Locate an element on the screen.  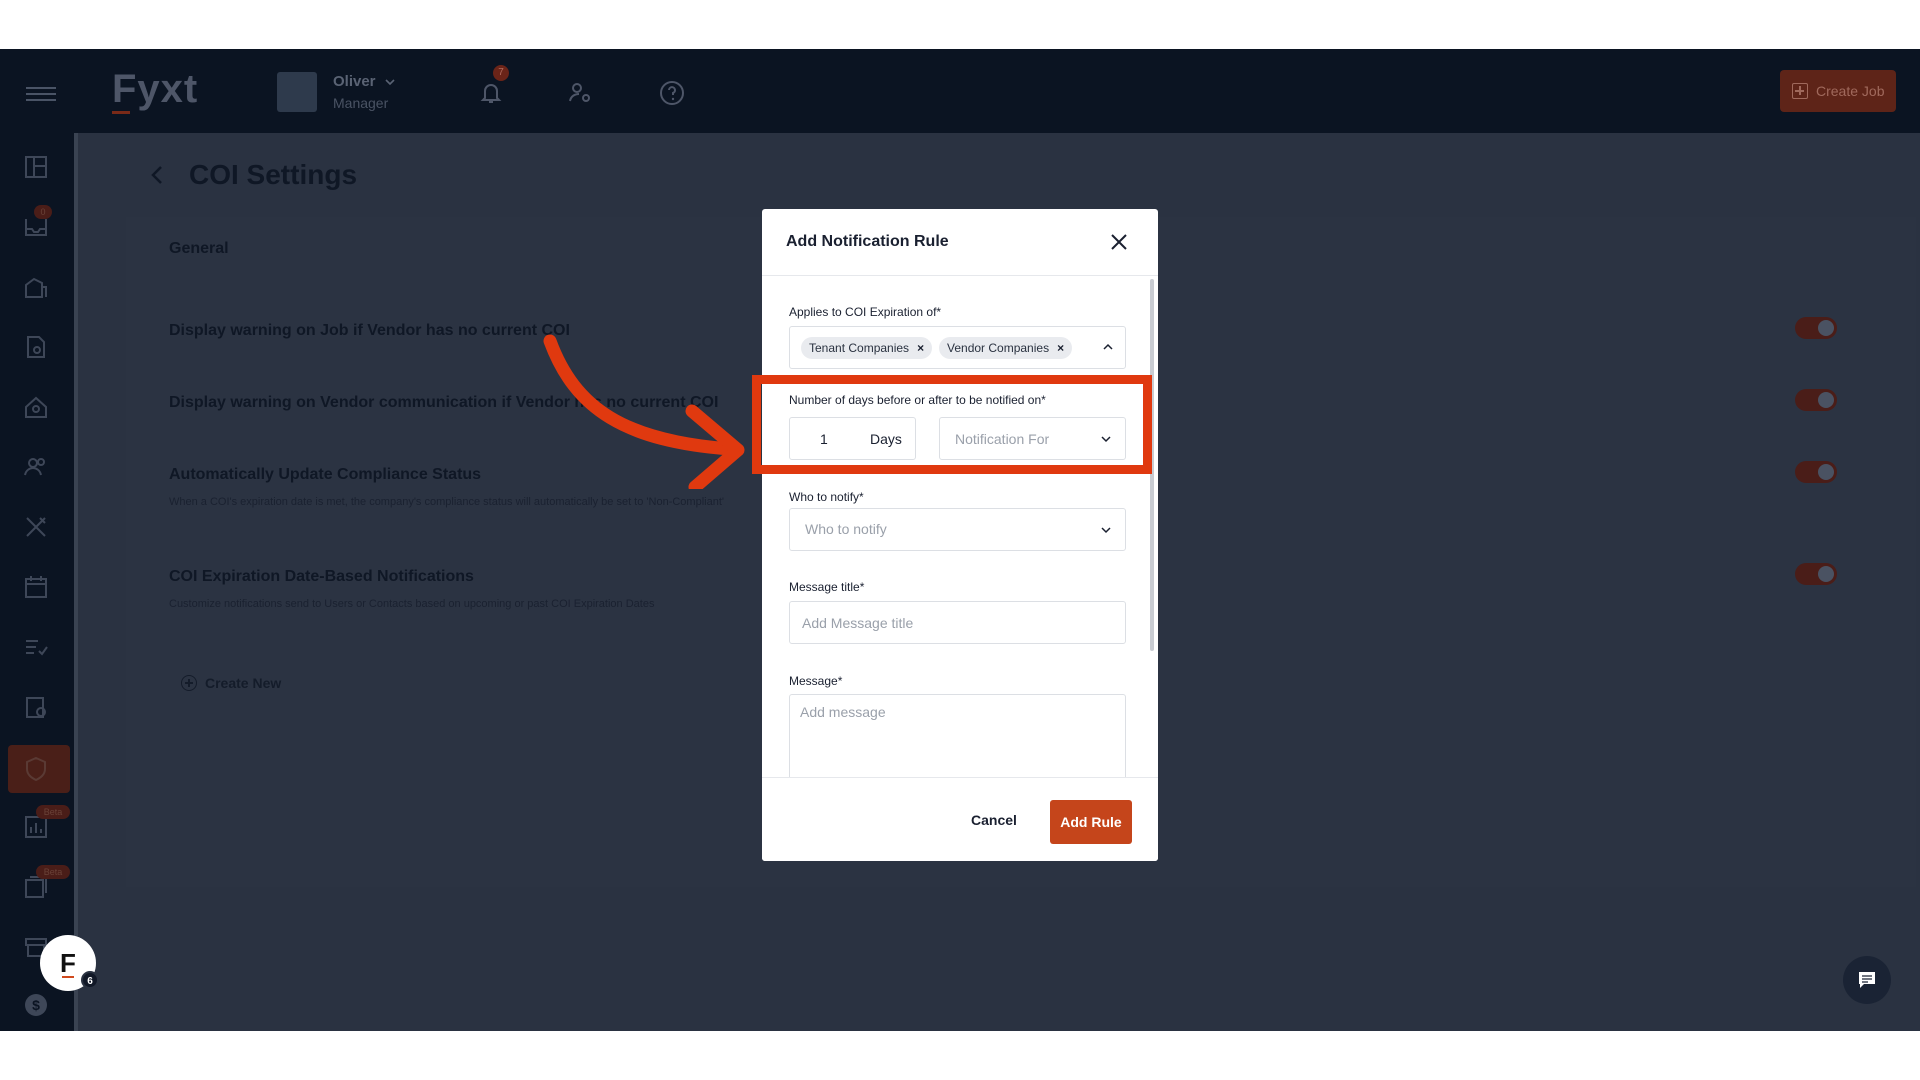
document-search-icon is located at coordinates (36, 347).